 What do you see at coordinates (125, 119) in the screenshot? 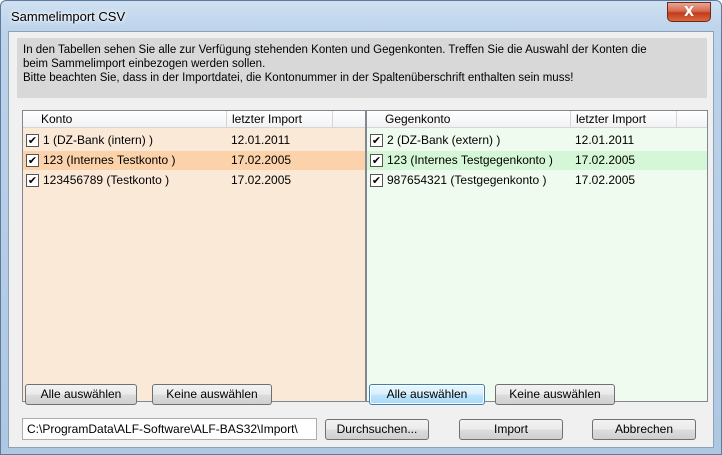
I see `column-header-konto: Konto` at bounding box center [125, 119].